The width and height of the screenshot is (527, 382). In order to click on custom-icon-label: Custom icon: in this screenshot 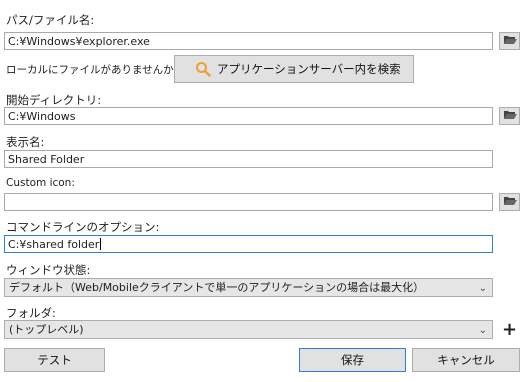, I will do `click(40, 183)`.